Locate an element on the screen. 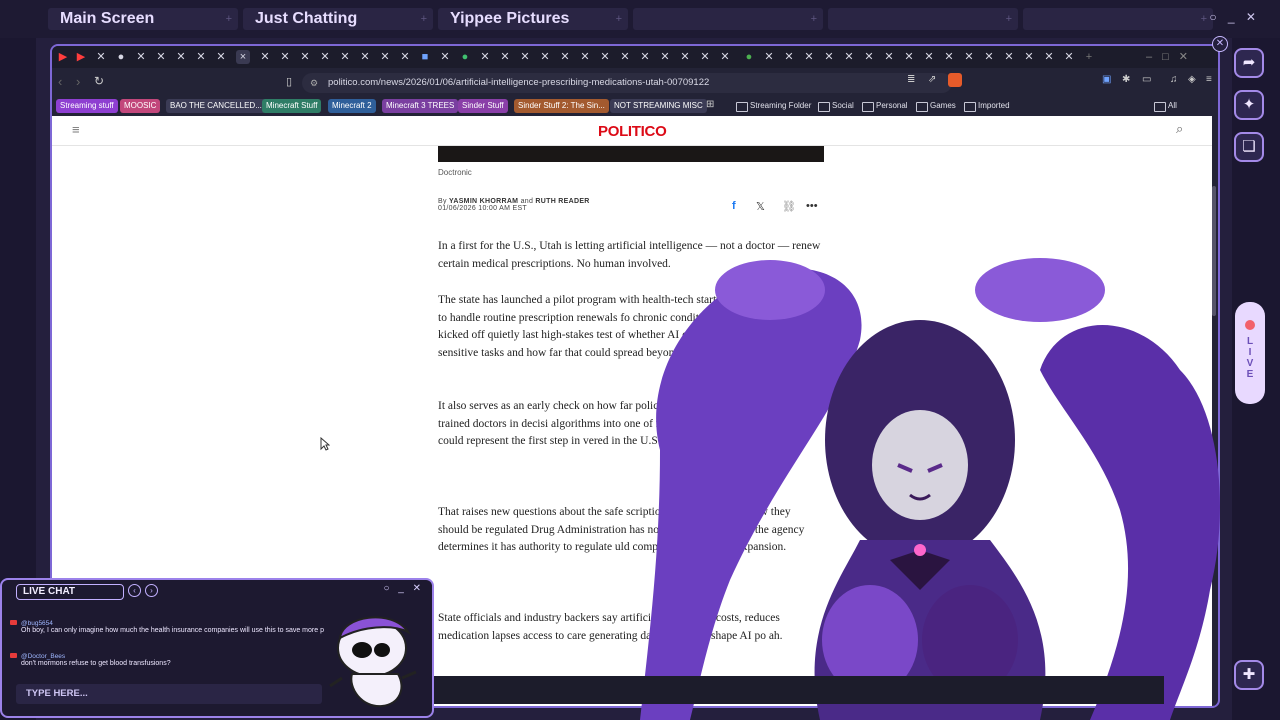 The width and height of the screenshot is (1280, 720). search-icon: ⌕ is located at coordinates (1179, 129).